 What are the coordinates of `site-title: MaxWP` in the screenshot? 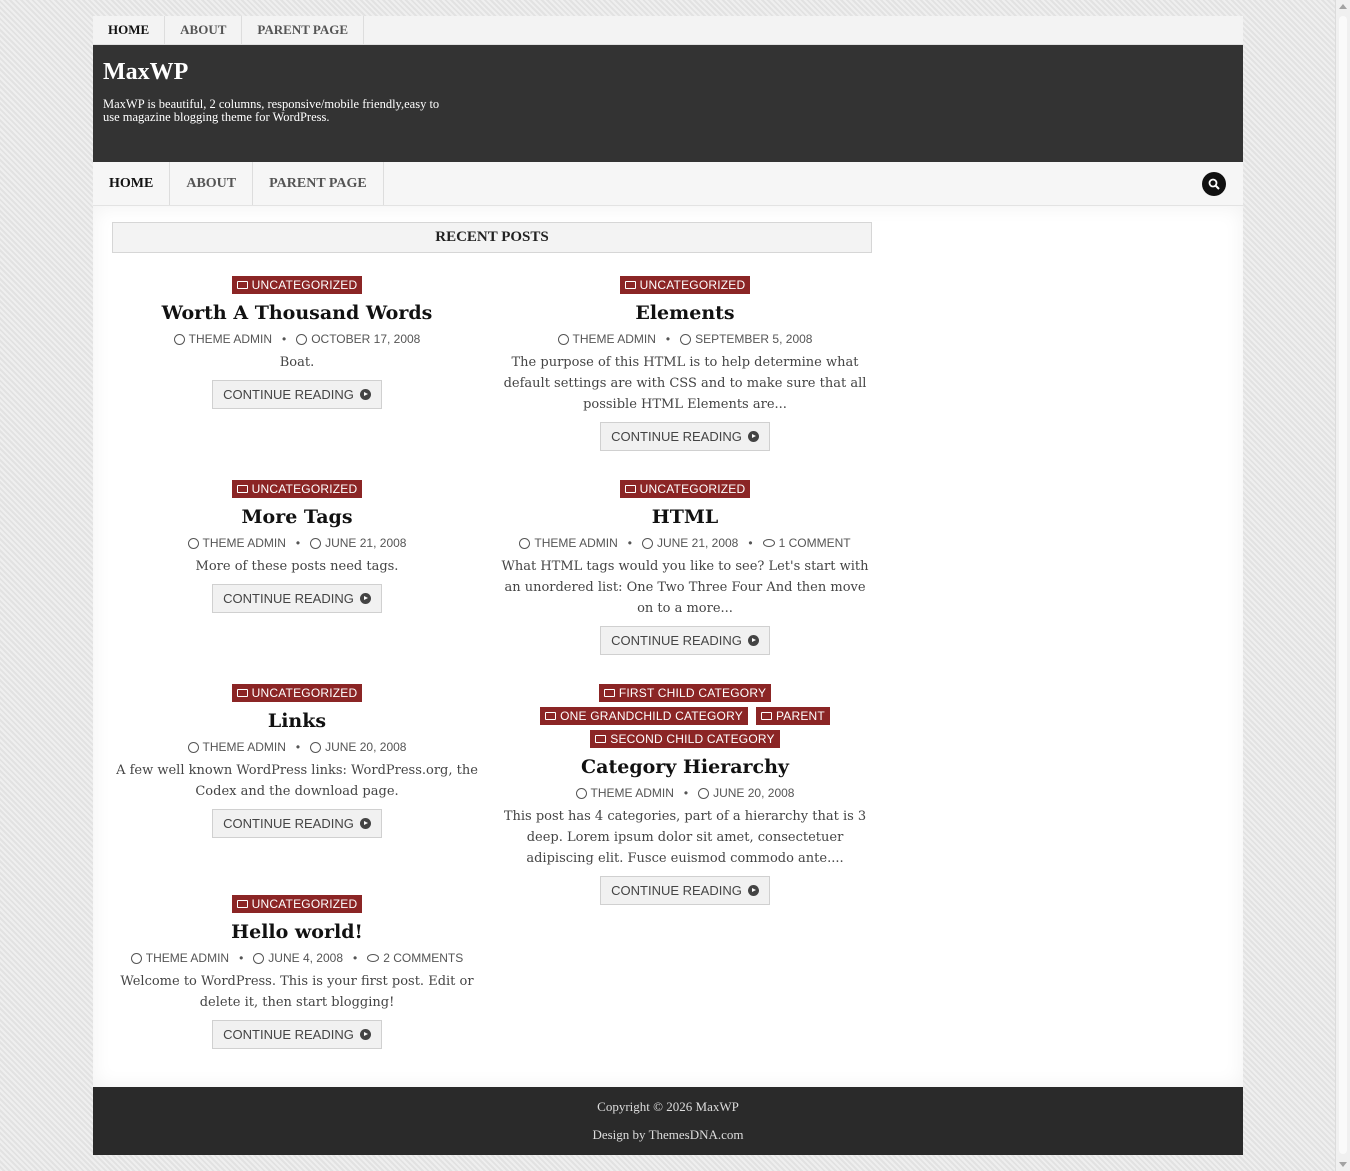 It's located at (668, 72).